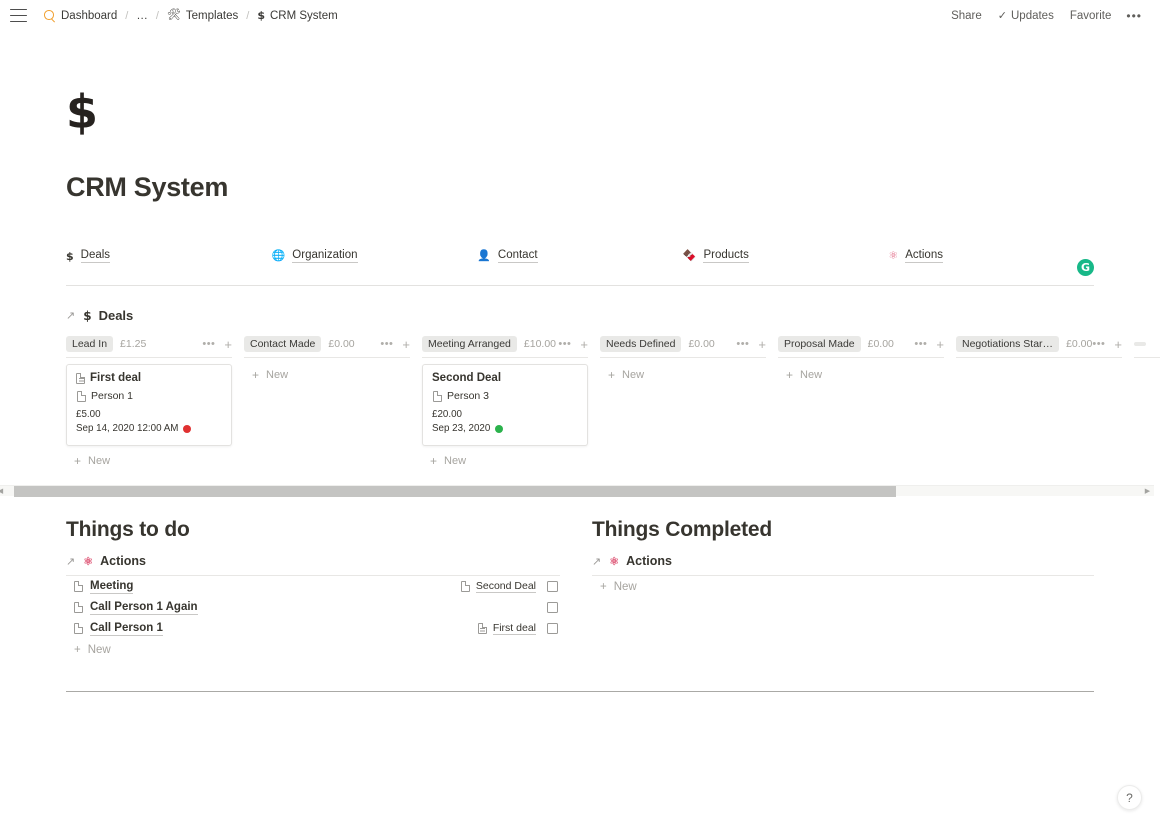  What do you see at coordinates (1134, 16) in the screenshot?
I see `more-options-icon: •••` at bounding box center [1134, 16].